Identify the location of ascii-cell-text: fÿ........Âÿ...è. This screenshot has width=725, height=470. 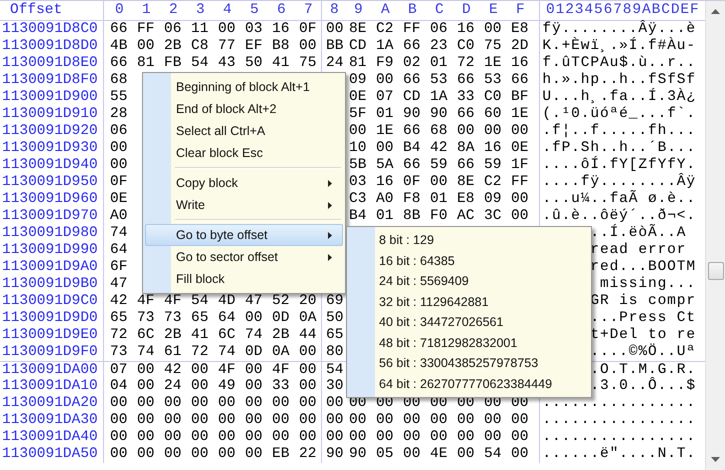
(619, 29).